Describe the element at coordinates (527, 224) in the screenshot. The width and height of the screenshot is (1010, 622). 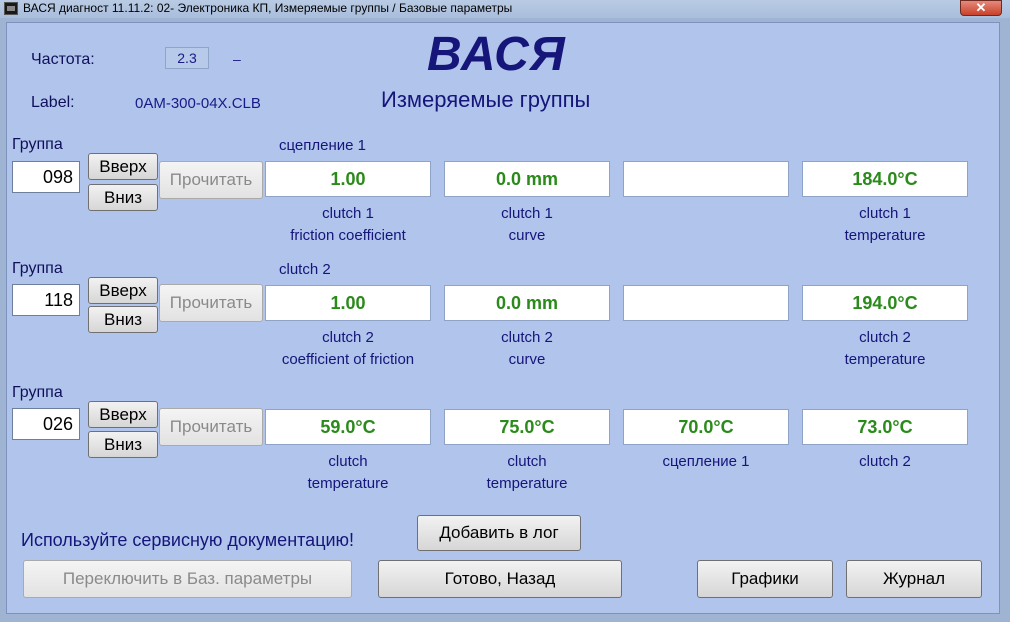
I see `group-1-desc-2: clutch 1 curve` at that location.